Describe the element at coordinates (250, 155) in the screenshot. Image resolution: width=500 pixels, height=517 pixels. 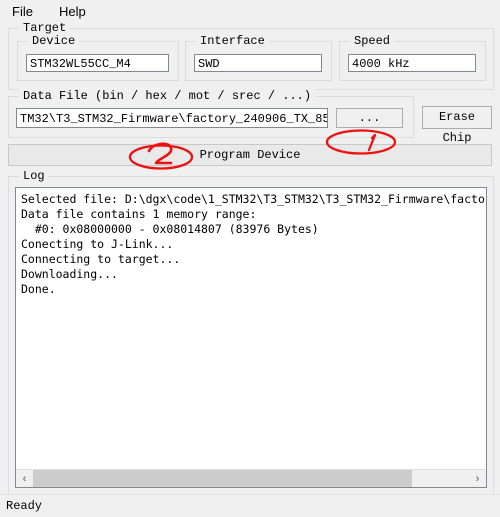
I see `program-device-button: Program Device` at that location.